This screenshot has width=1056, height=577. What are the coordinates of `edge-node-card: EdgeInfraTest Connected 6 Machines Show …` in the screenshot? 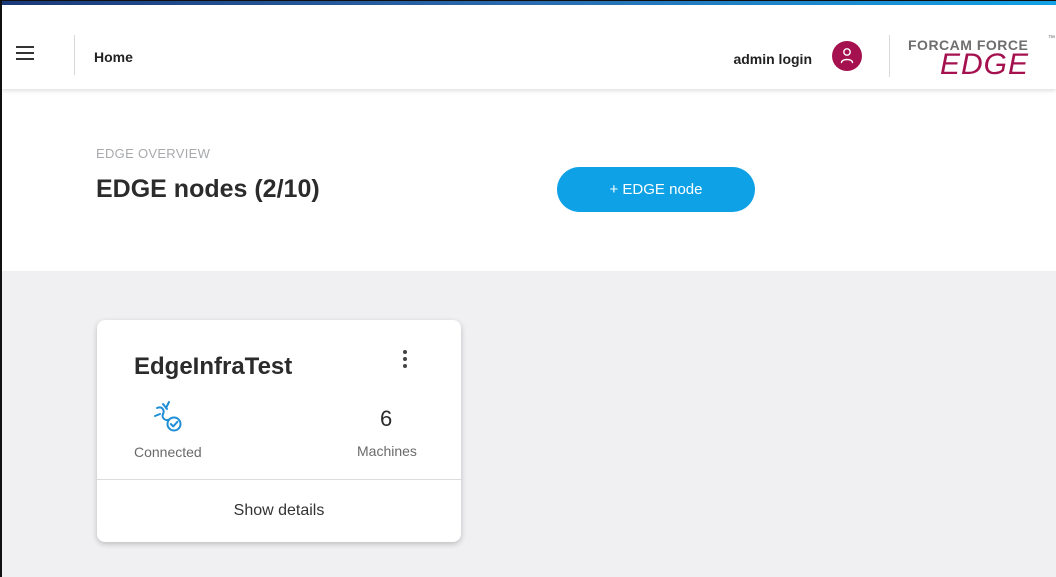 It's located at (279, 431).